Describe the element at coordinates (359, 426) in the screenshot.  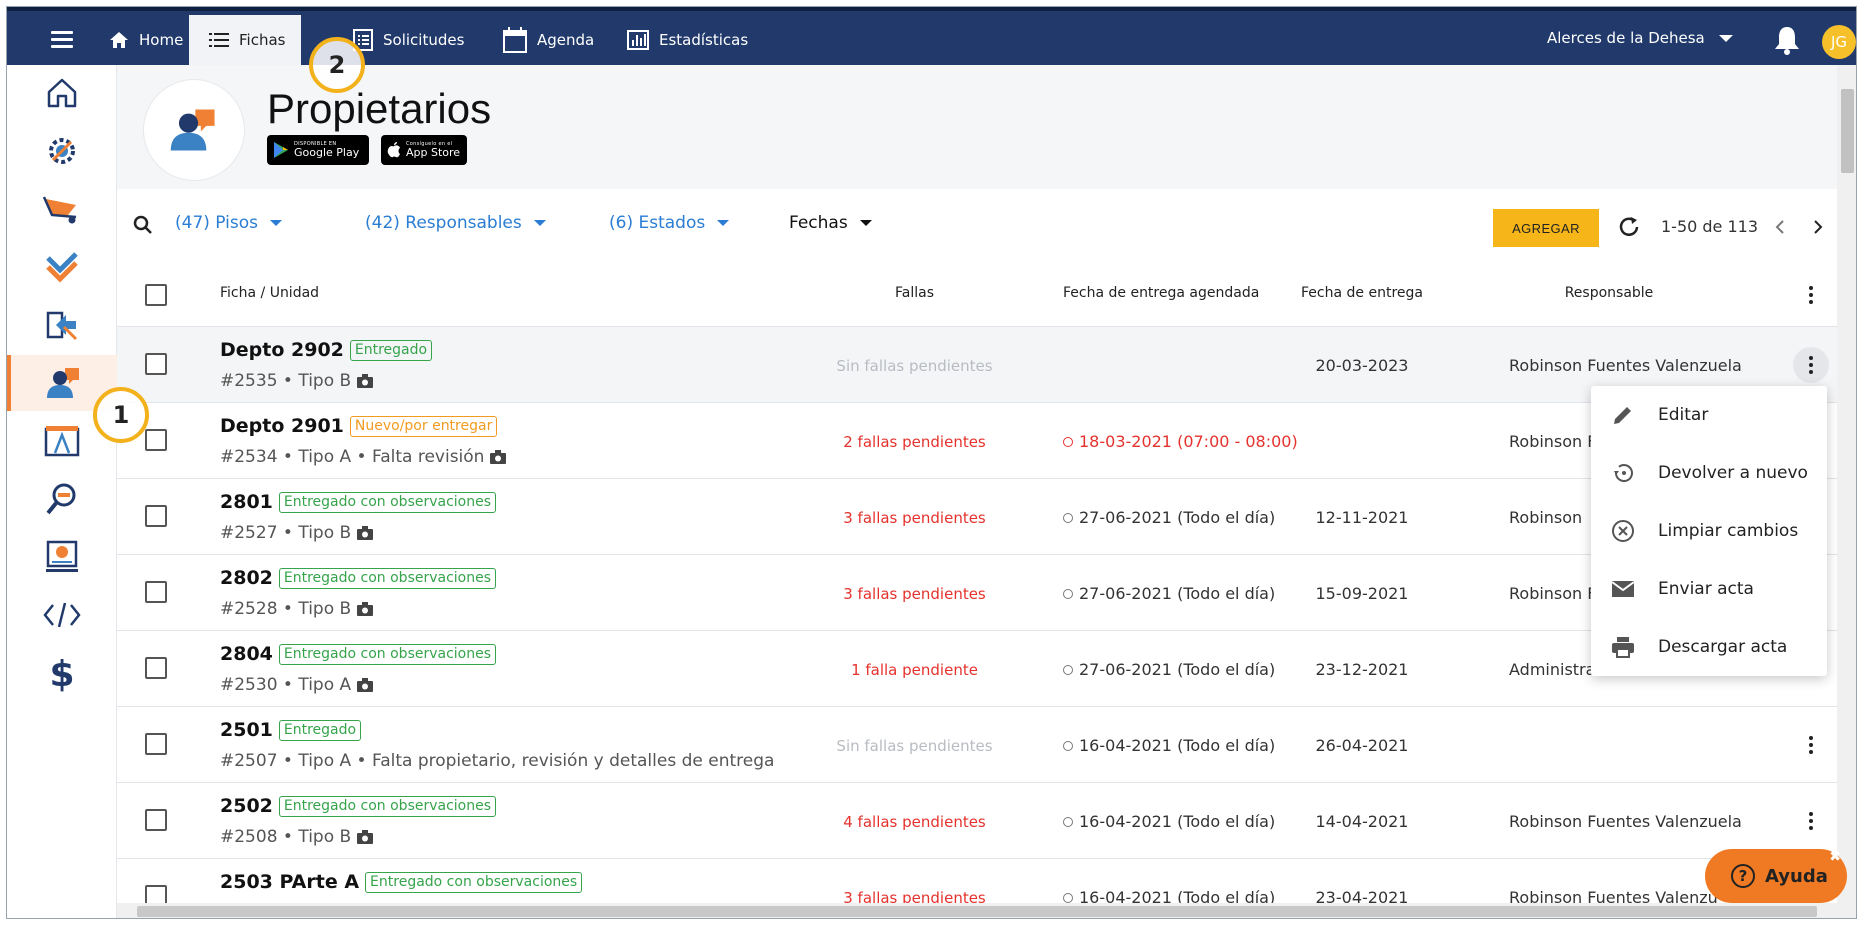
I see `unit-title: Depto 2901 Nuevo/por entregar` at that location.